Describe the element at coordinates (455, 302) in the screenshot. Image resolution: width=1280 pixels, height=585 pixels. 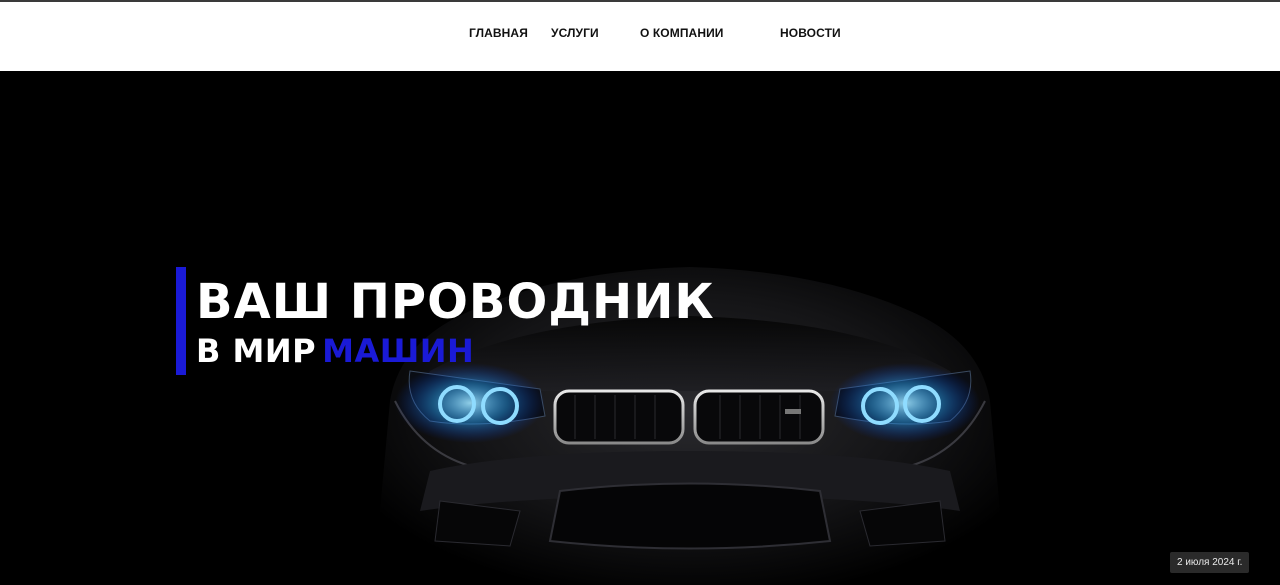
I see `hero-headline: ВАШ ПРОВОДНИК` at that location.